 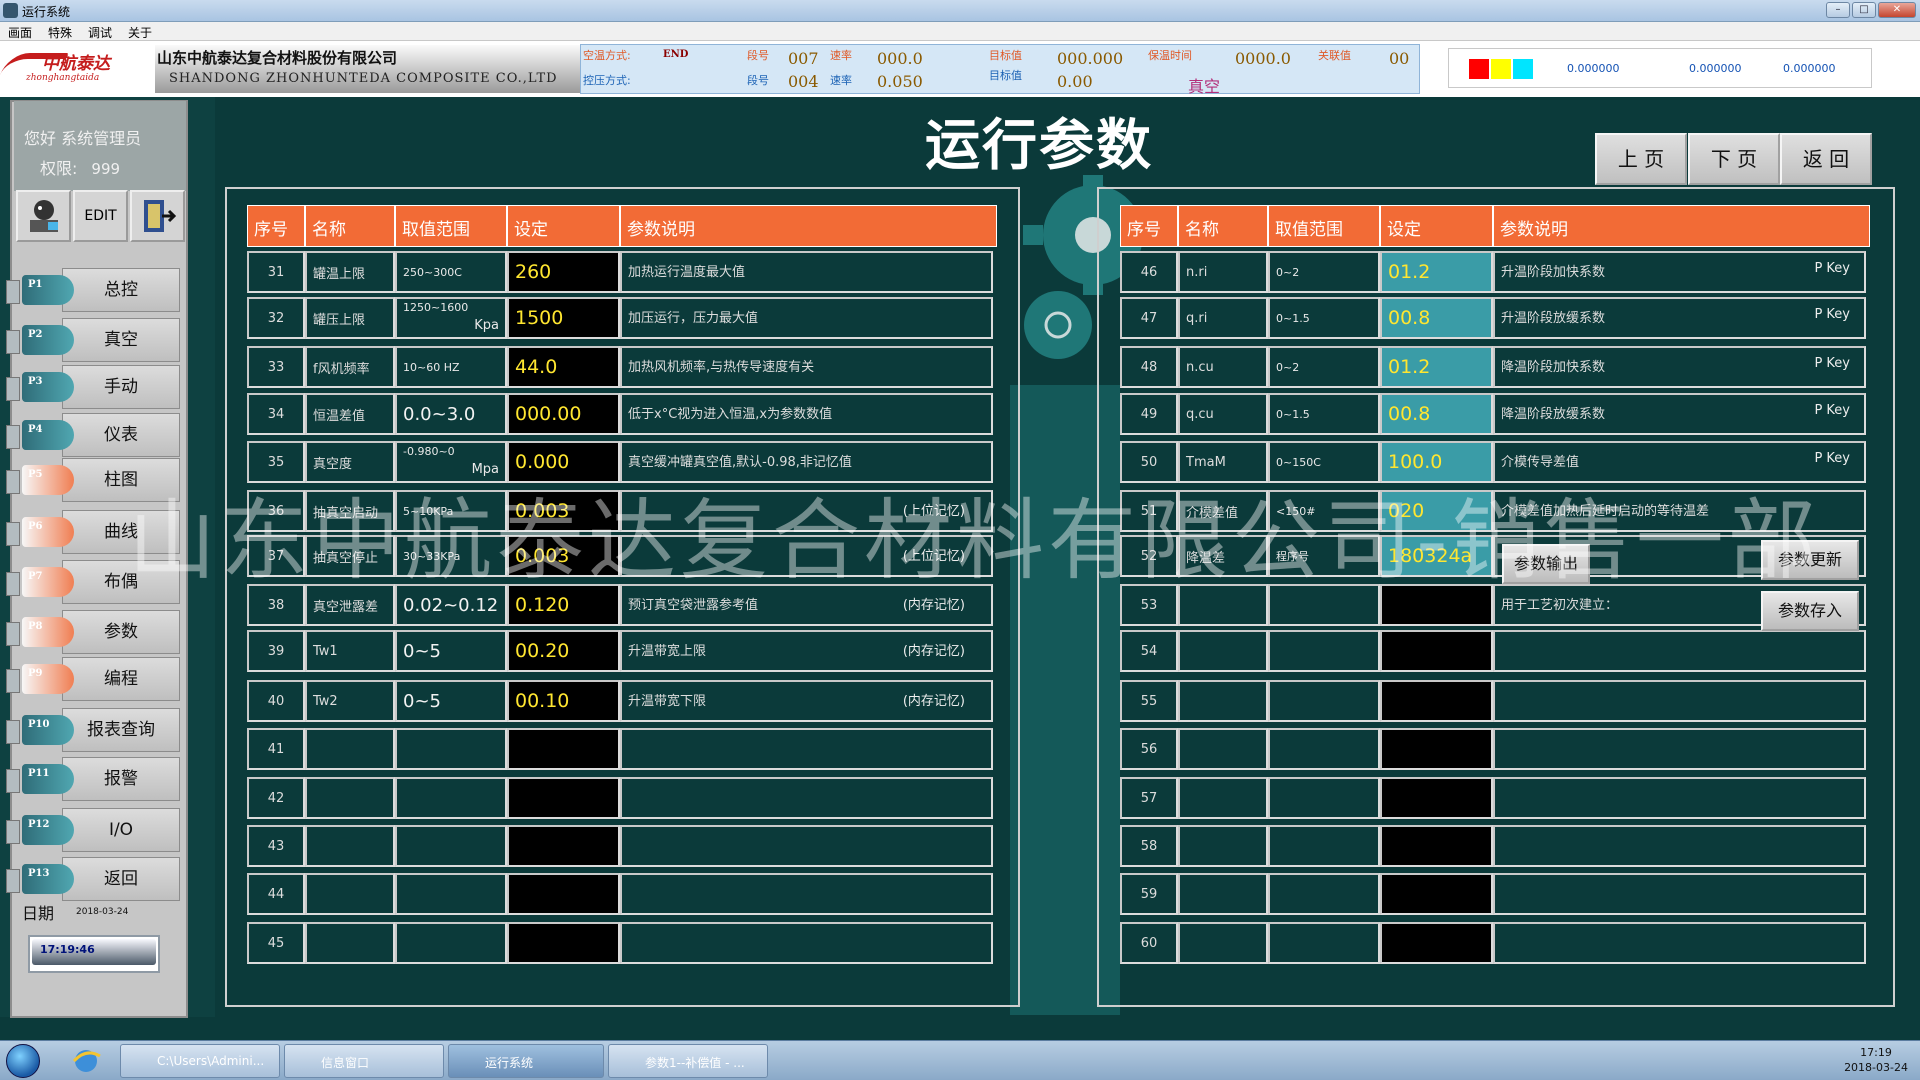 What do you see at coordinates (1149, 701) in the screenshot?
I see `row-number: 55` at bounding box center [1149, 701].